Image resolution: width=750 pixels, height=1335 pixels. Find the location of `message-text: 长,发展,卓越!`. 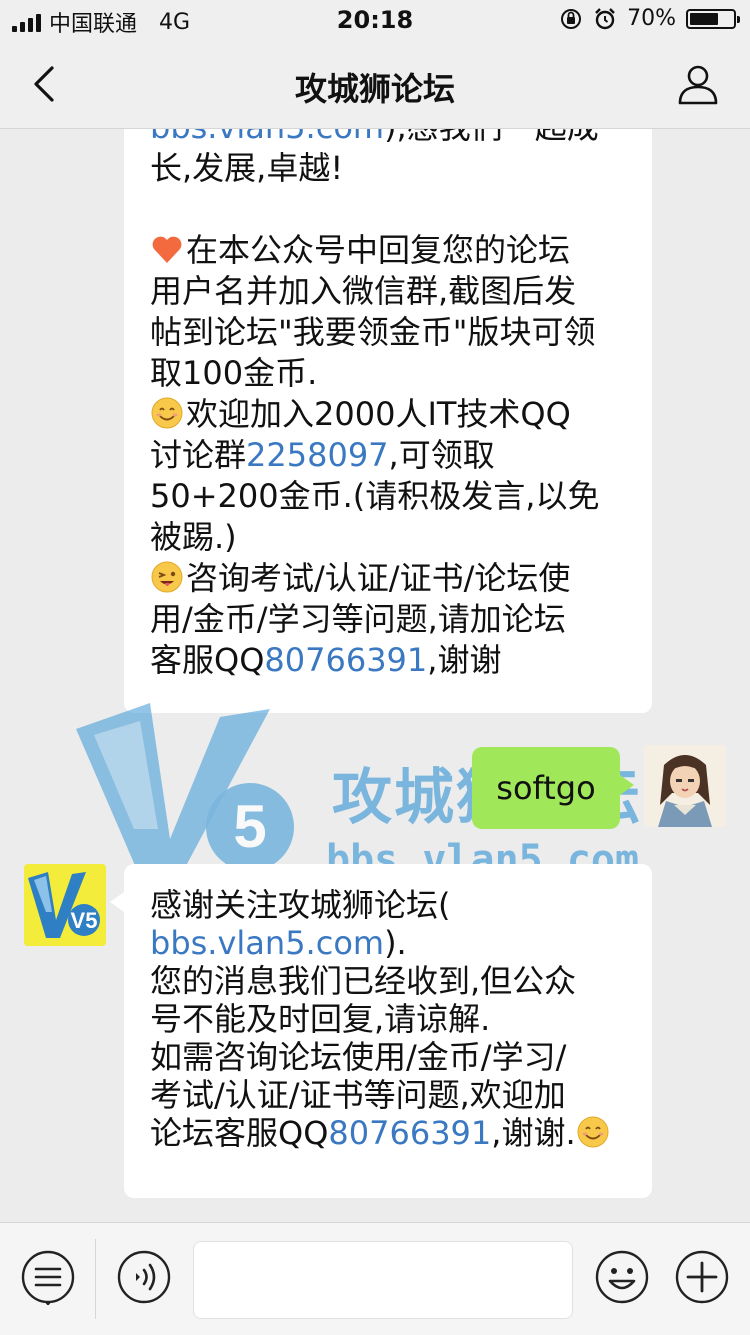

message-text: 长,发展,卓越! is located at coordinates (247, 168).